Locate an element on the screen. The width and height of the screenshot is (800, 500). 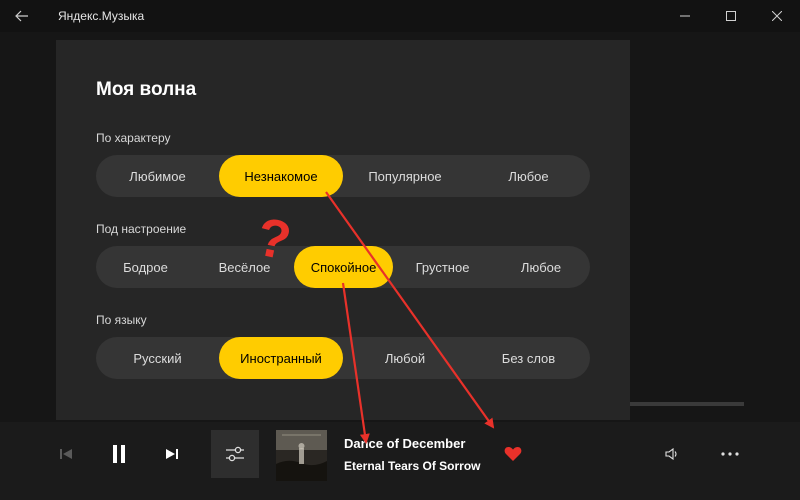
volume-button is located at coordinates (672, 454).